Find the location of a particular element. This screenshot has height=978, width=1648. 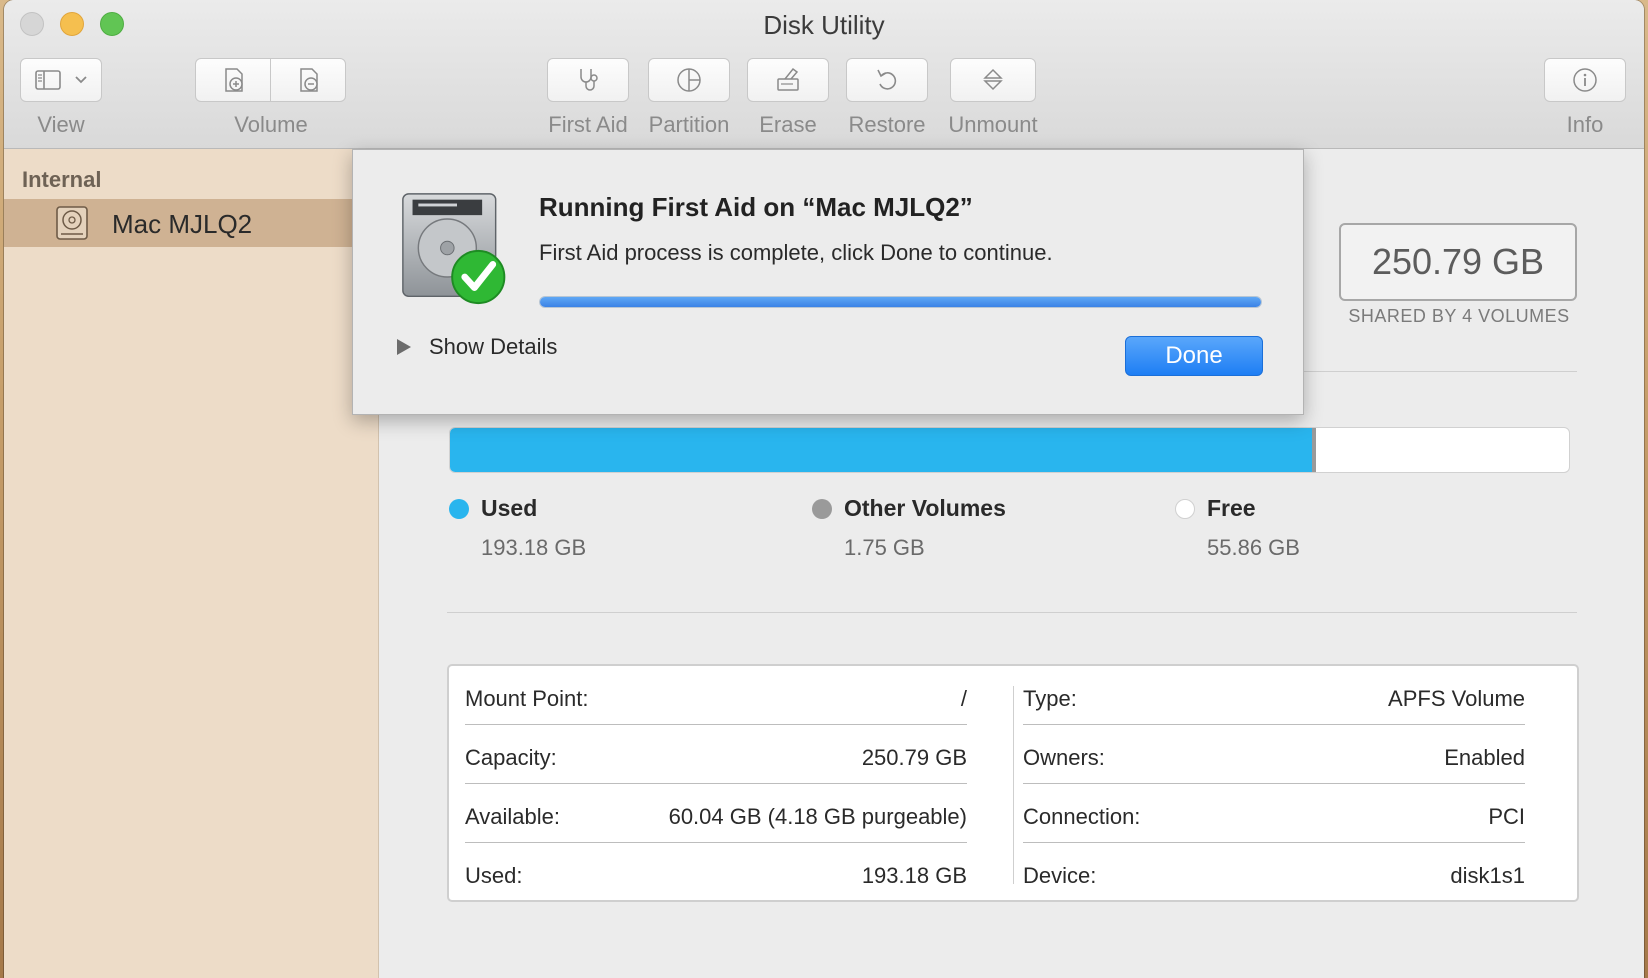

volume-label: Volume is located at coordinates (271, 124).